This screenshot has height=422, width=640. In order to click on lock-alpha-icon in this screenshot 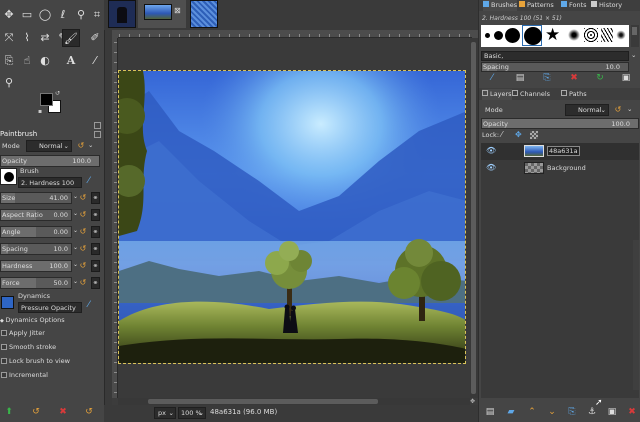, I will do `click(534, 135)`.